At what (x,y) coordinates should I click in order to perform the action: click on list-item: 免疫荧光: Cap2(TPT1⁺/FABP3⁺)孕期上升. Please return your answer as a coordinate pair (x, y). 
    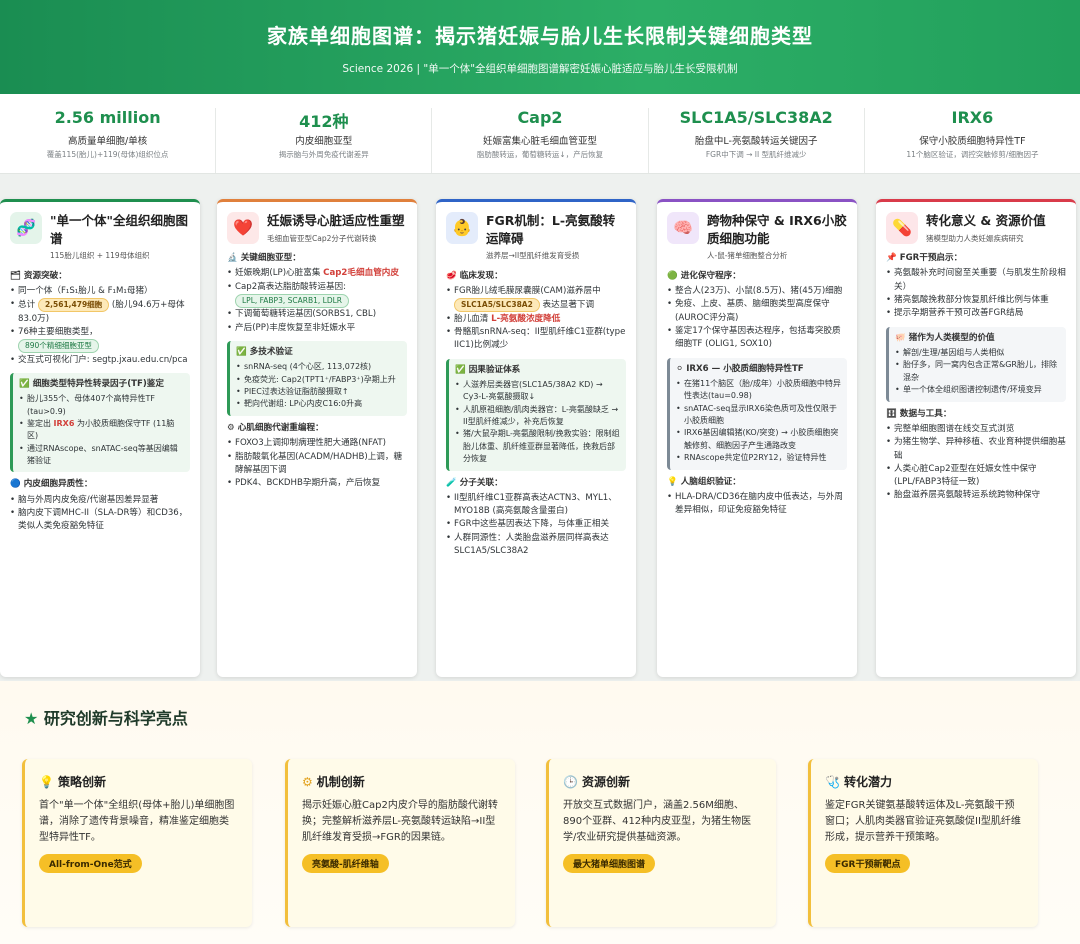
    Looking at the image, I should click on (318, 380).